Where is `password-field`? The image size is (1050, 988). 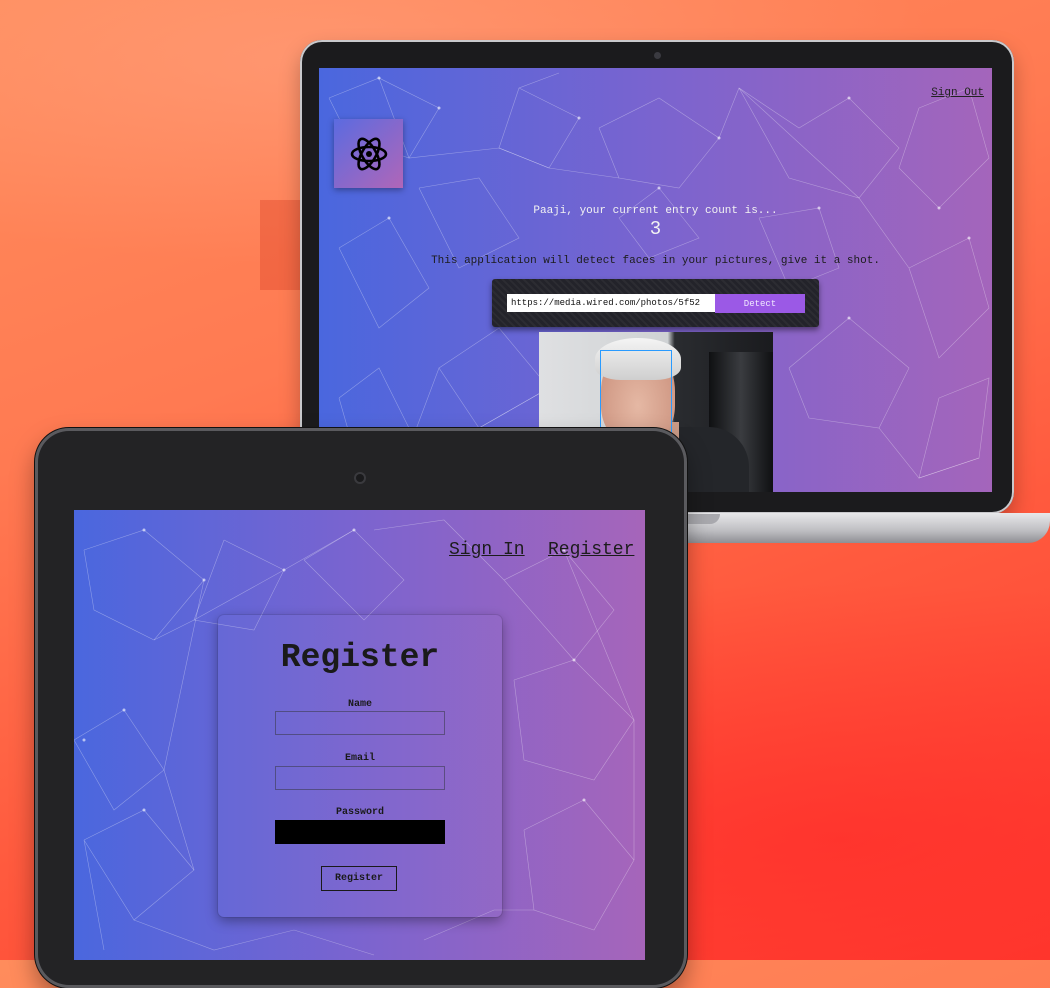
password-field is located at coordinates (360, 832).